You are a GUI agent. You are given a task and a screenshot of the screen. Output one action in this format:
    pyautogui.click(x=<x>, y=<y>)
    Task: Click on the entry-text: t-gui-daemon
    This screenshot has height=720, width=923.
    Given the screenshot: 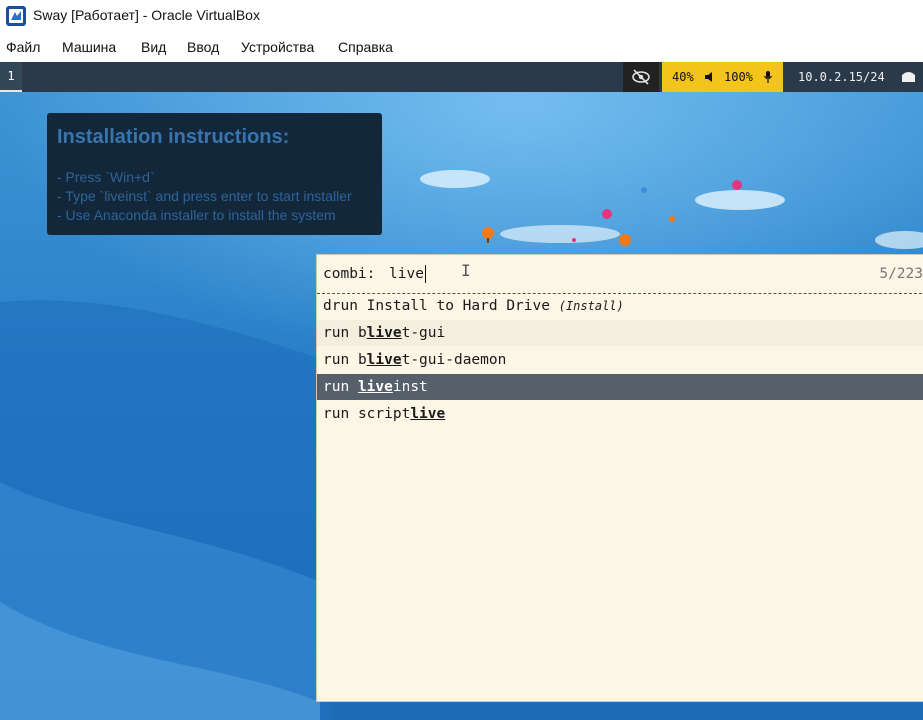 What is the action you would take?
    pyautogui.click(x=454, y=360)
    